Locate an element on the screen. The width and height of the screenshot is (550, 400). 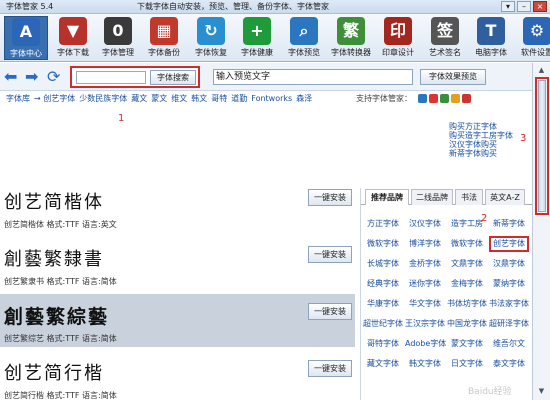
toolbar-label: 字体下载 is located at coordinates (73, 52).